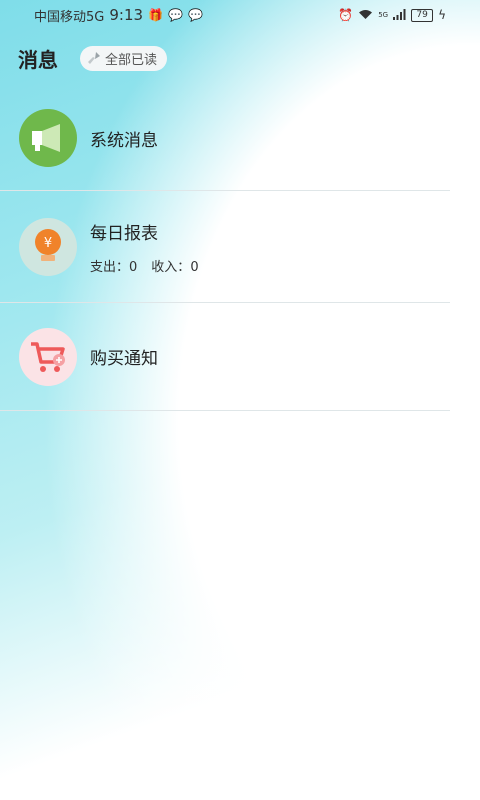  What do you see at coordinates (144, 265) in the screenshot?
I see `report-summary: 支出：0 收入：0` at bounding box center [144, 265].